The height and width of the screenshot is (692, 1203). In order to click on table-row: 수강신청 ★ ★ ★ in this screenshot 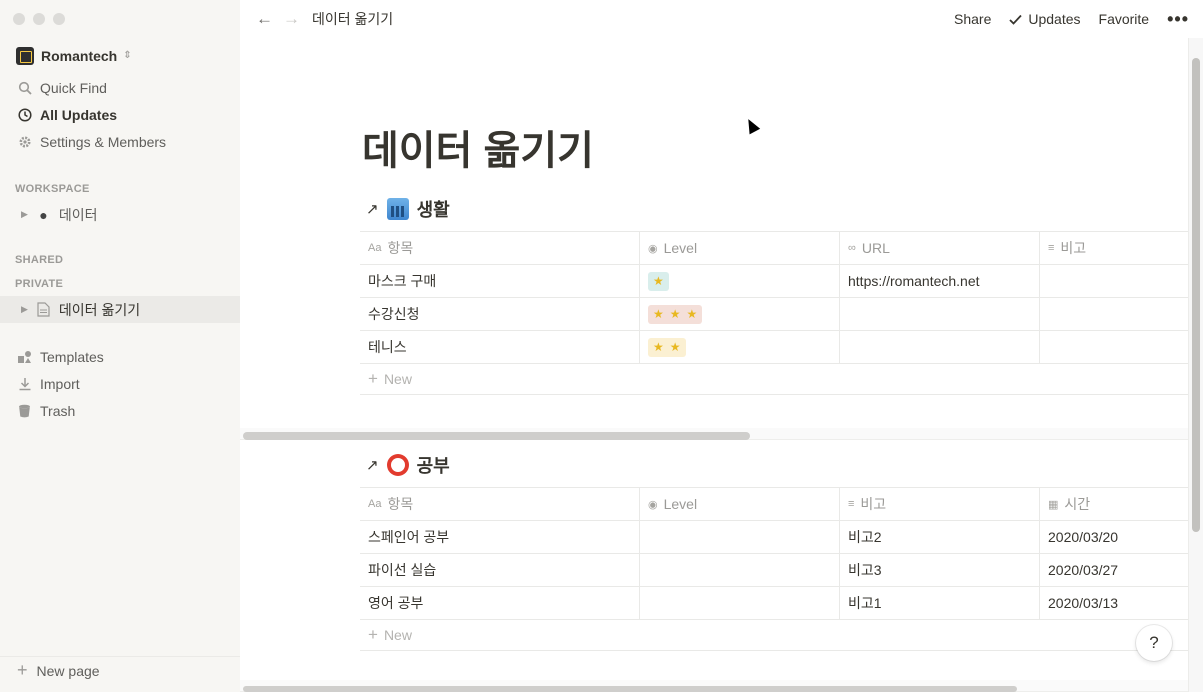, I will do `click(774, 314)`.